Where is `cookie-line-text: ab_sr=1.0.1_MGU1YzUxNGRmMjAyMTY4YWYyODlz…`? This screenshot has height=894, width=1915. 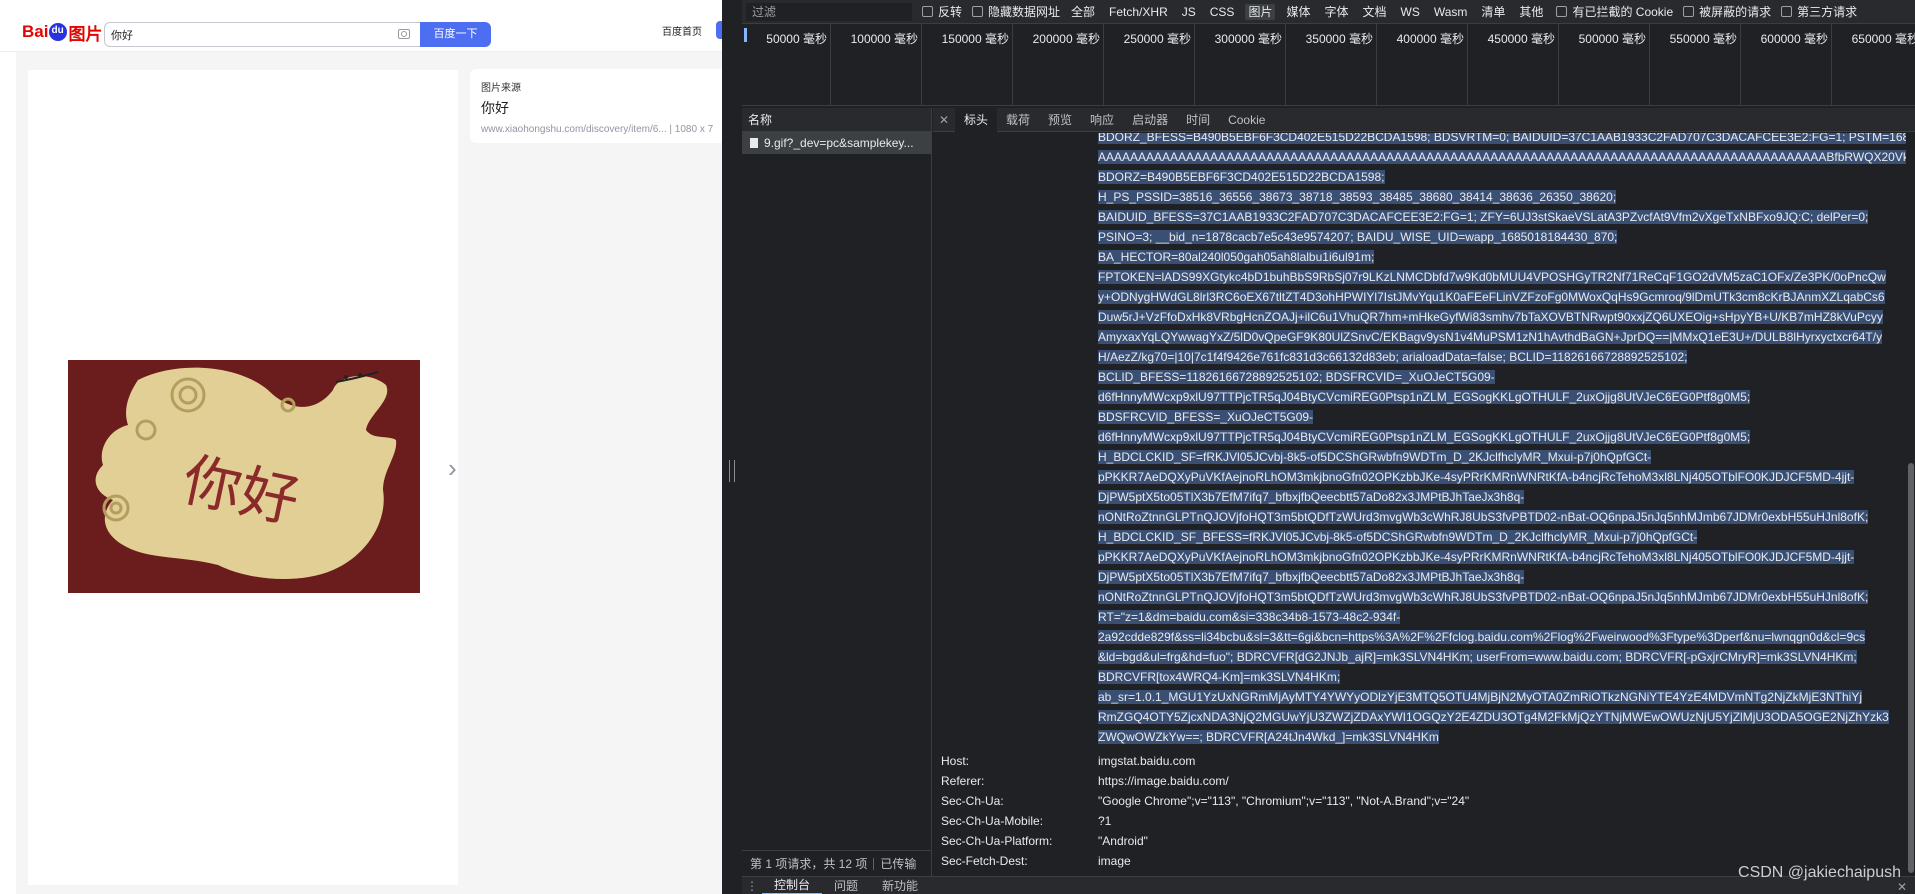 cookie-line-text: ab_sr=1.0.1_MGU1YzUxNGRmMjAyMTY4YWYyODlz… is located at coordinates (1480, 697).